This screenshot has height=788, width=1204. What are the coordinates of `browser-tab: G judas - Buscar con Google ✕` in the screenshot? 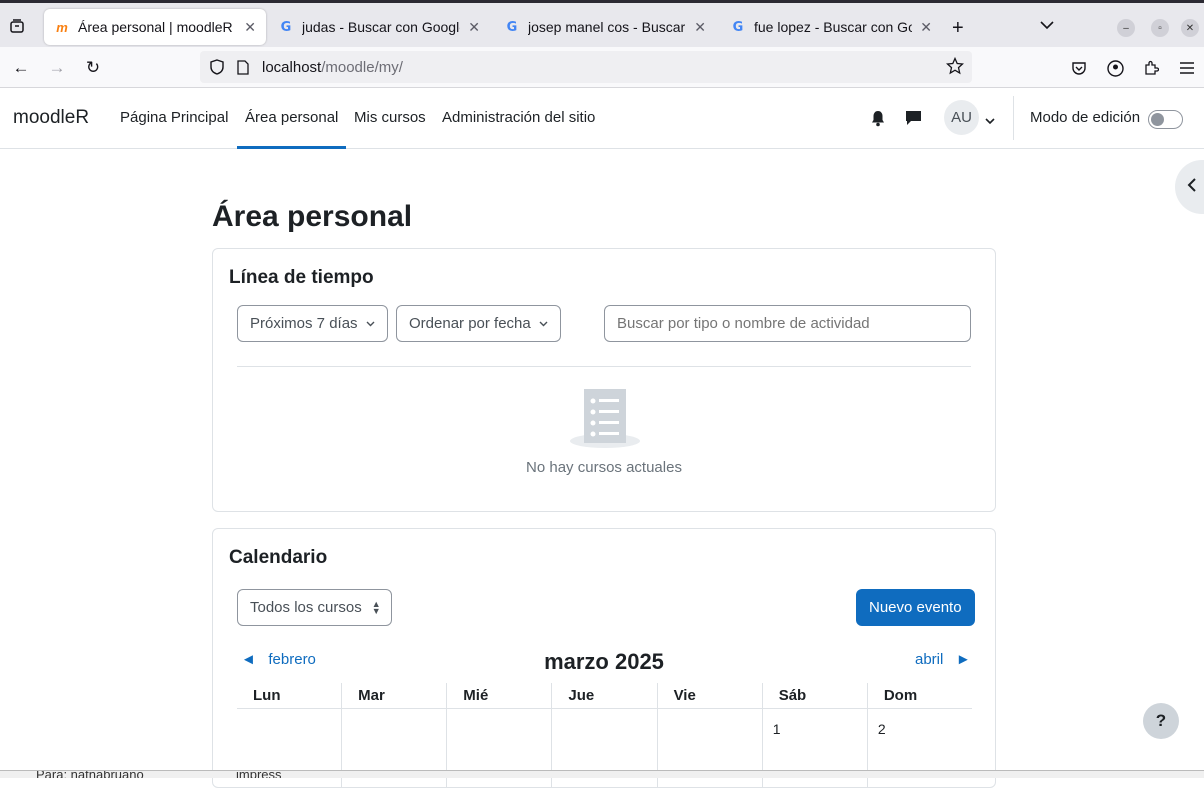 It's located at (379, 27).